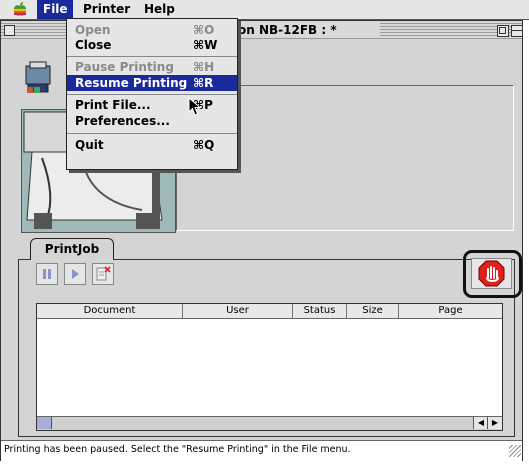 This screenshot has height=465, width=529. Describe the element at coordinates (9, 30) in the screenshot. I see `close-box-icon` at that location.